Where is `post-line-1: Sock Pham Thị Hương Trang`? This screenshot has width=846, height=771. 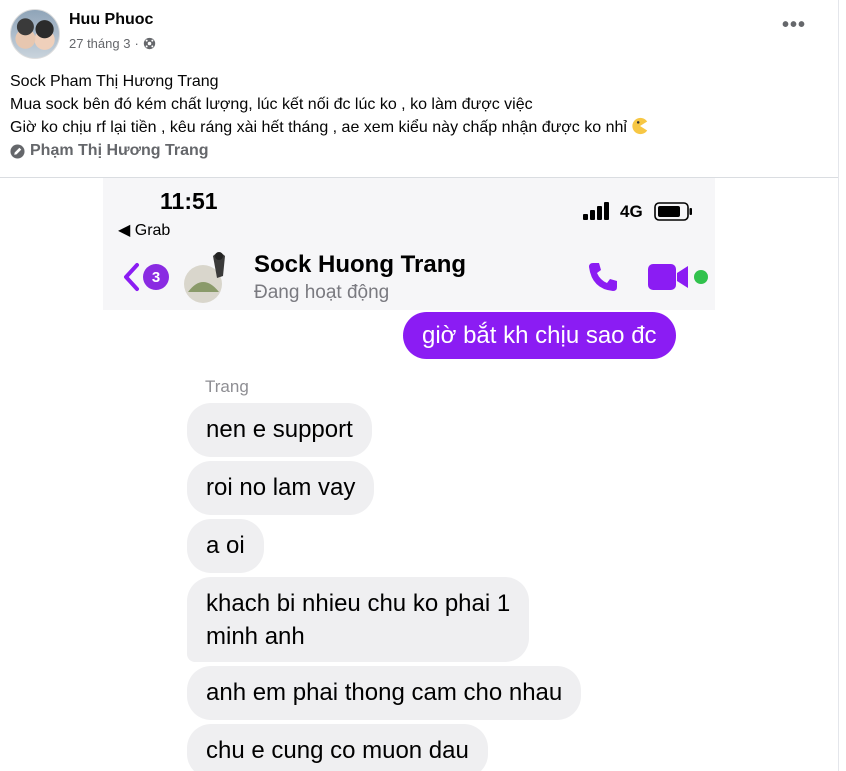
post-line-1: Sock Pham Thị Hương Trang is located at coordinates (114, 81).